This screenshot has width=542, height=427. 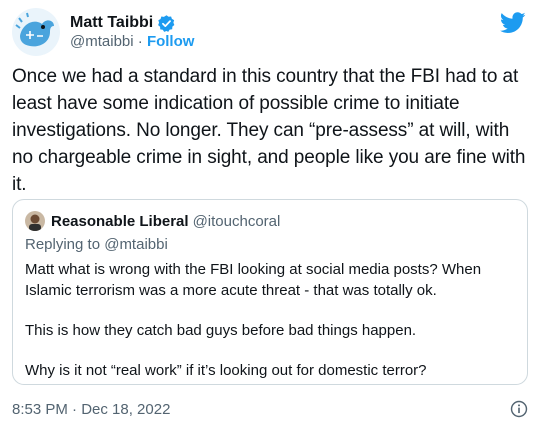 I want to click on author-avatar-image, so click(x=36, y=32).